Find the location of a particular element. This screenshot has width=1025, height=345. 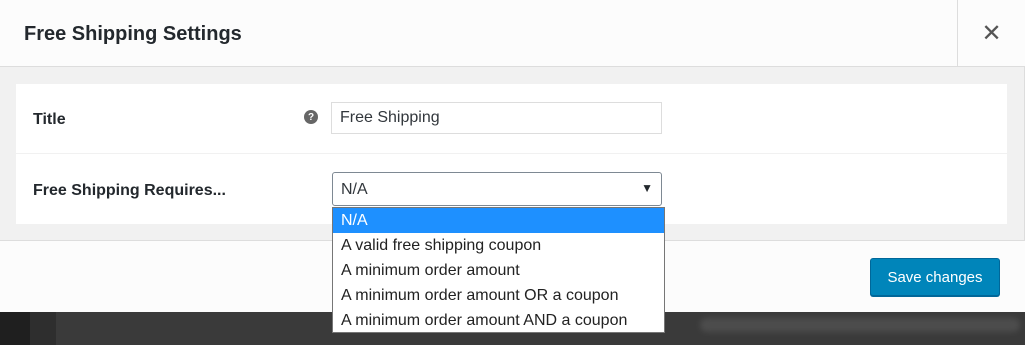

dropdown-option: A minimum order amount OR a coupon is located at coordinates (498, 295).